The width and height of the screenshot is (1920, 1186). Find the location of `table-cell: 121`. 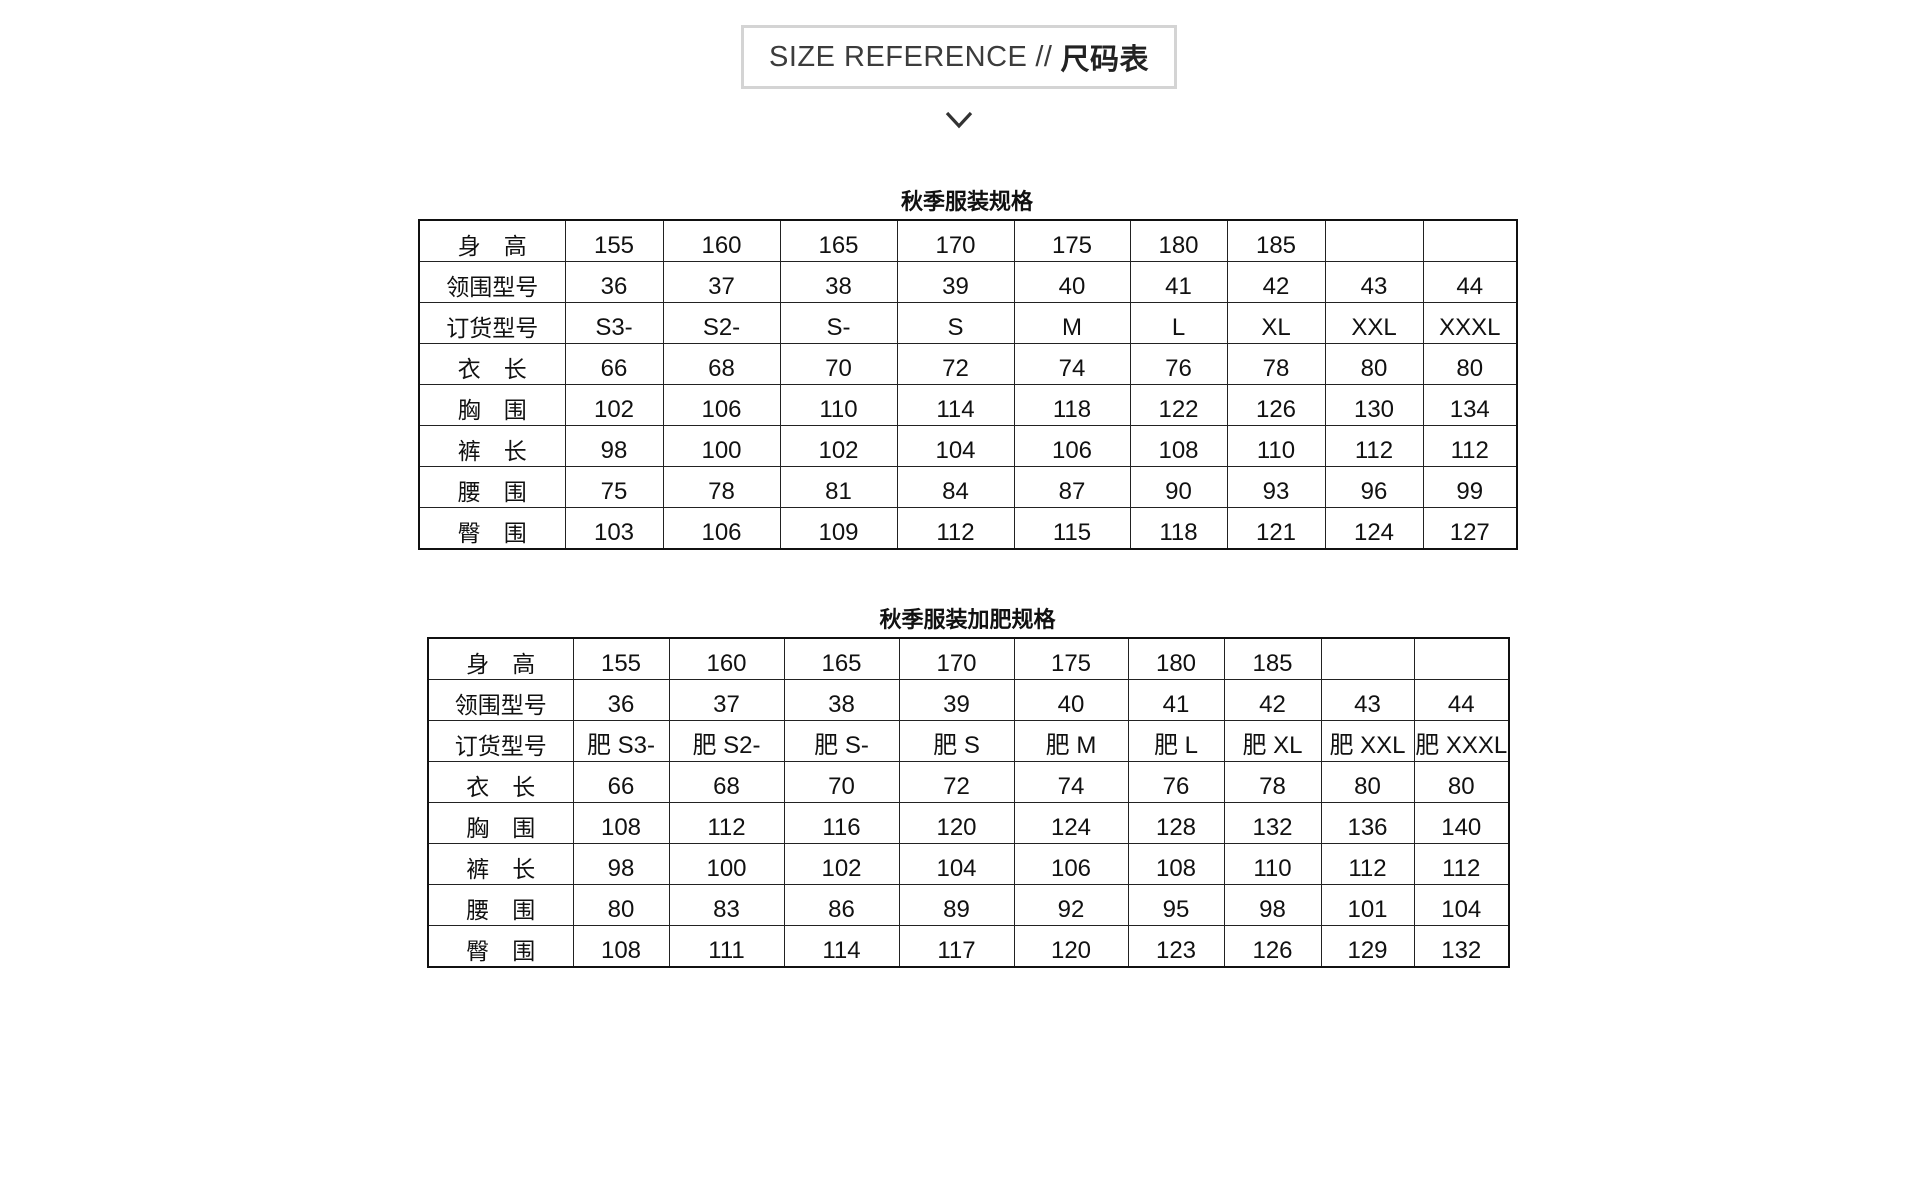

table-cell: 121 is located at coordinates (1276, 528).